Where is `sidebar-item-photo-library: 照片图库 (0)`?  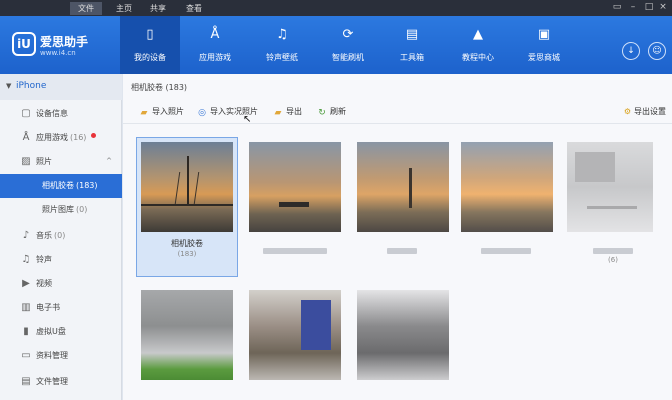
sidebar-item-photo-library: 照片图库 (0) is located at coordinates (61, 210).